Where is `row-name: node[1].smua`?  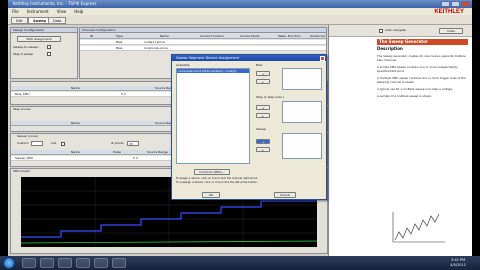
row-name: node[1].smua is located at coordinates (154, 42).